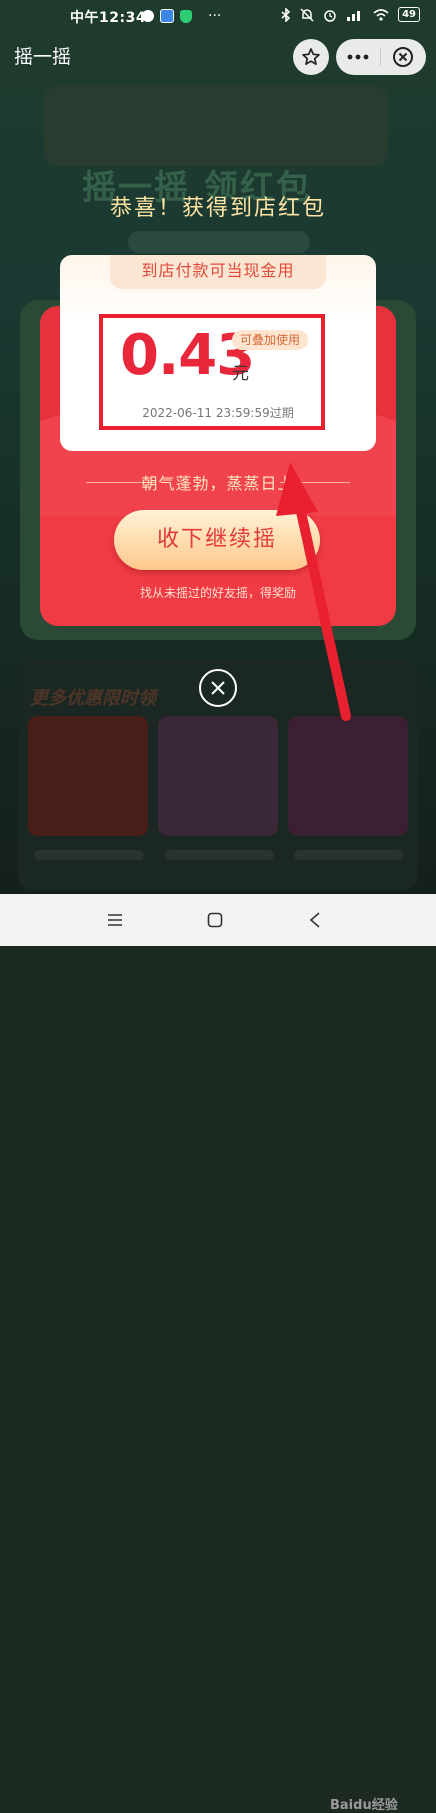  Describe the element at coordinates (215, 16) in the screenshot. I see `more-notifications-icon: ···` at that location.